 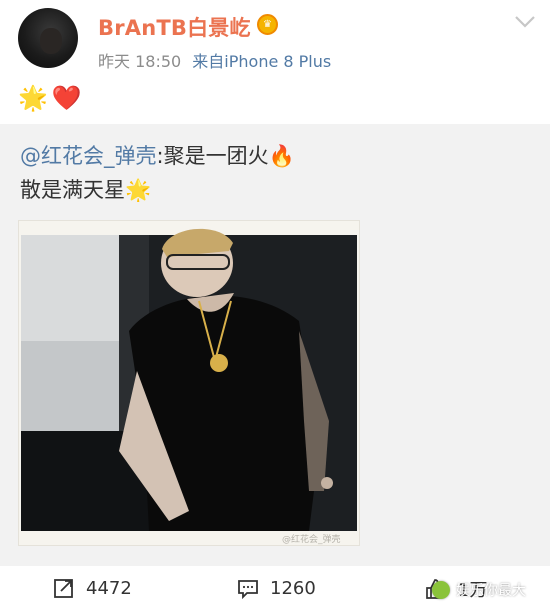 I want to click on comment-count: 1260, so click(x=293, y=588).